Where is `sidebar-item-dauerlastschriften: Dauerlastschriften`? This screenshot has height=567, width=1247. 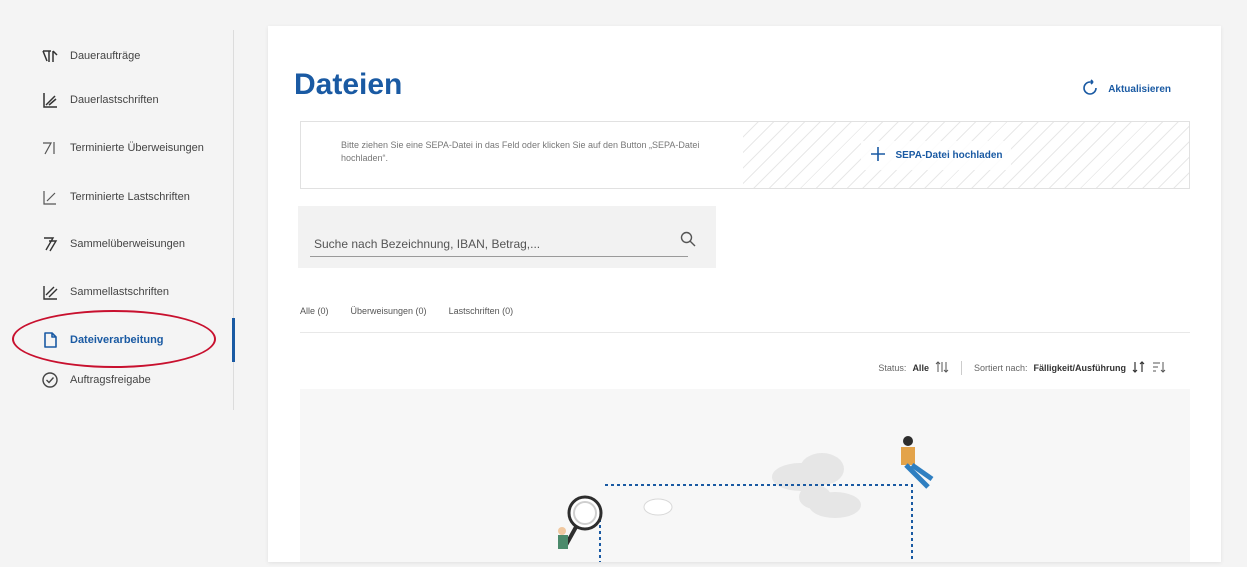
sidebar-item-dauerlastschriften: Dauerlastschriften is located at coordinates (99, 100).